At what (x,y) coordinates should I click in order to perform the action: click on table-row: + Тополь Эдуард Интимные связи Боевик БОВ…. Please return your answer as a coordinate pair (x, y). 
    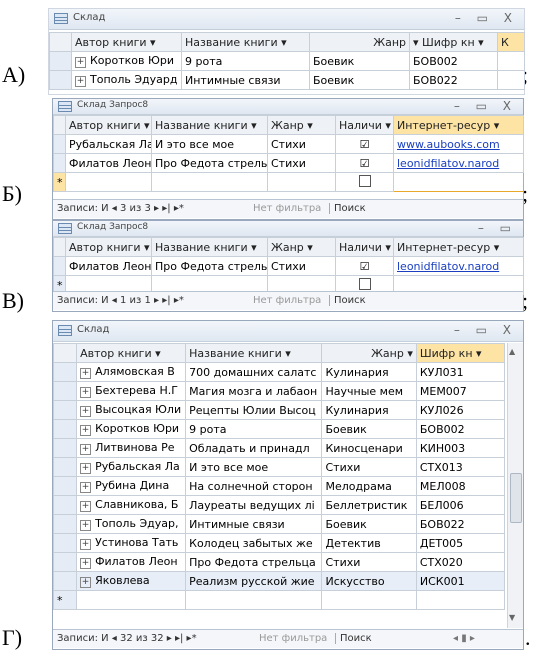
    Looking at the image, I should click on (287, 80).